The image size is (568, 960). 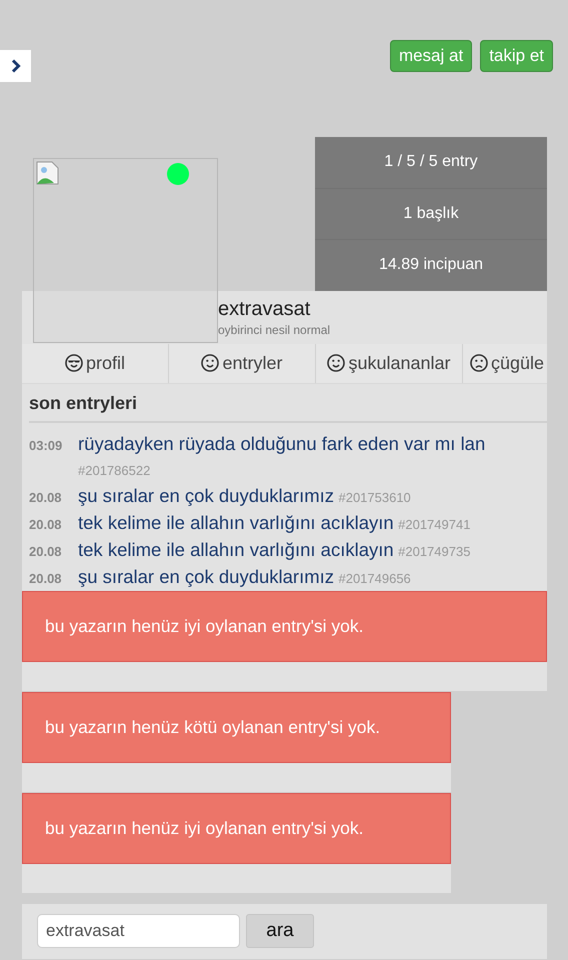 What do you see at coordinates (374, 497) in the screenshot?
I see `entry-id: #201753610` at bounding box center [374, 497].